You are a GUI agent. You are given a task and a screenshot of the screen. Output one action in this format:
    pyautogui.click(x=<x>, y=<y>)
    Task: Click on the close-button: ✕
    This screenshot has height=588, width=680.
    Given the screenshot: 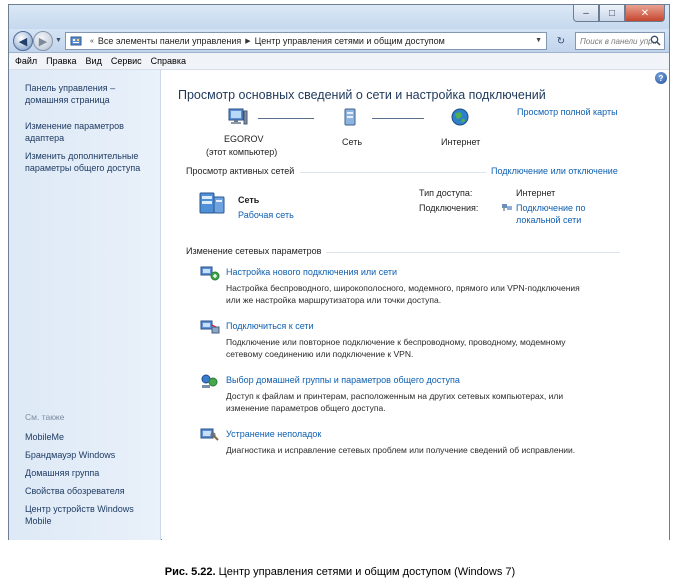 What is the action you would take?
    pyautogui.click(x=645, y=13)
    